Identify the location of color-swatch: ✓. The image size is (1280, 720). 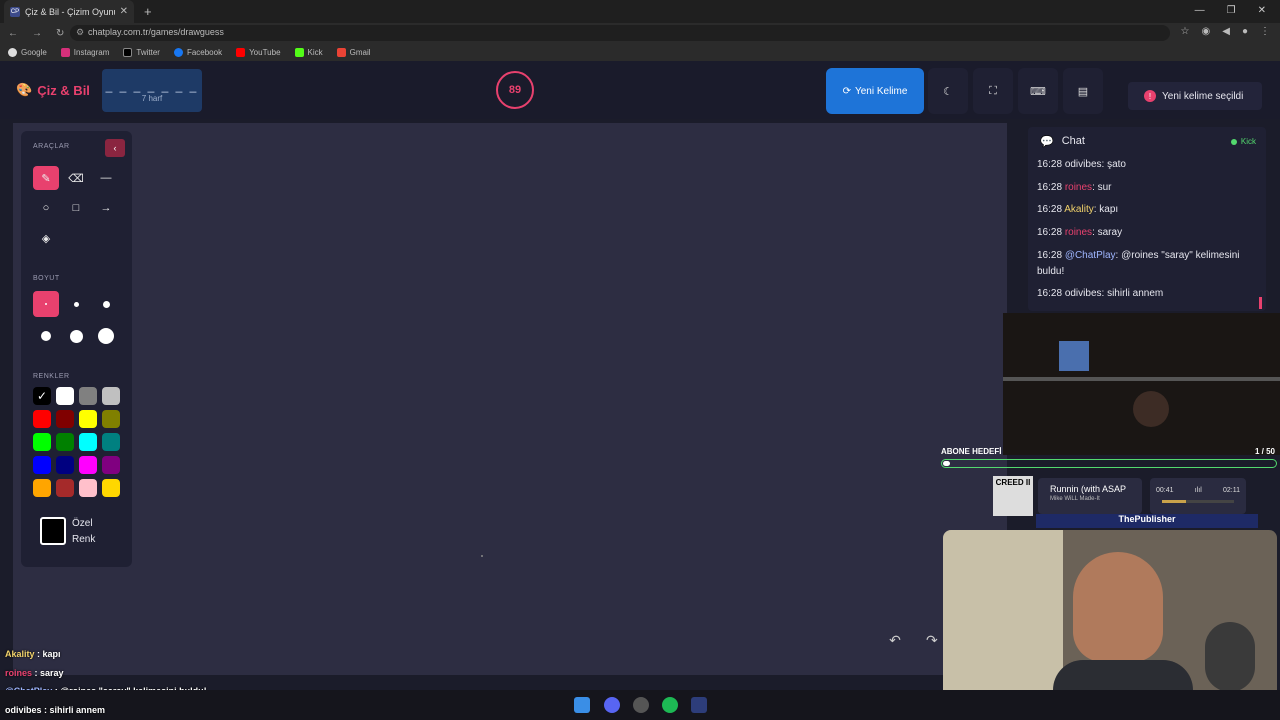
(42, 396).